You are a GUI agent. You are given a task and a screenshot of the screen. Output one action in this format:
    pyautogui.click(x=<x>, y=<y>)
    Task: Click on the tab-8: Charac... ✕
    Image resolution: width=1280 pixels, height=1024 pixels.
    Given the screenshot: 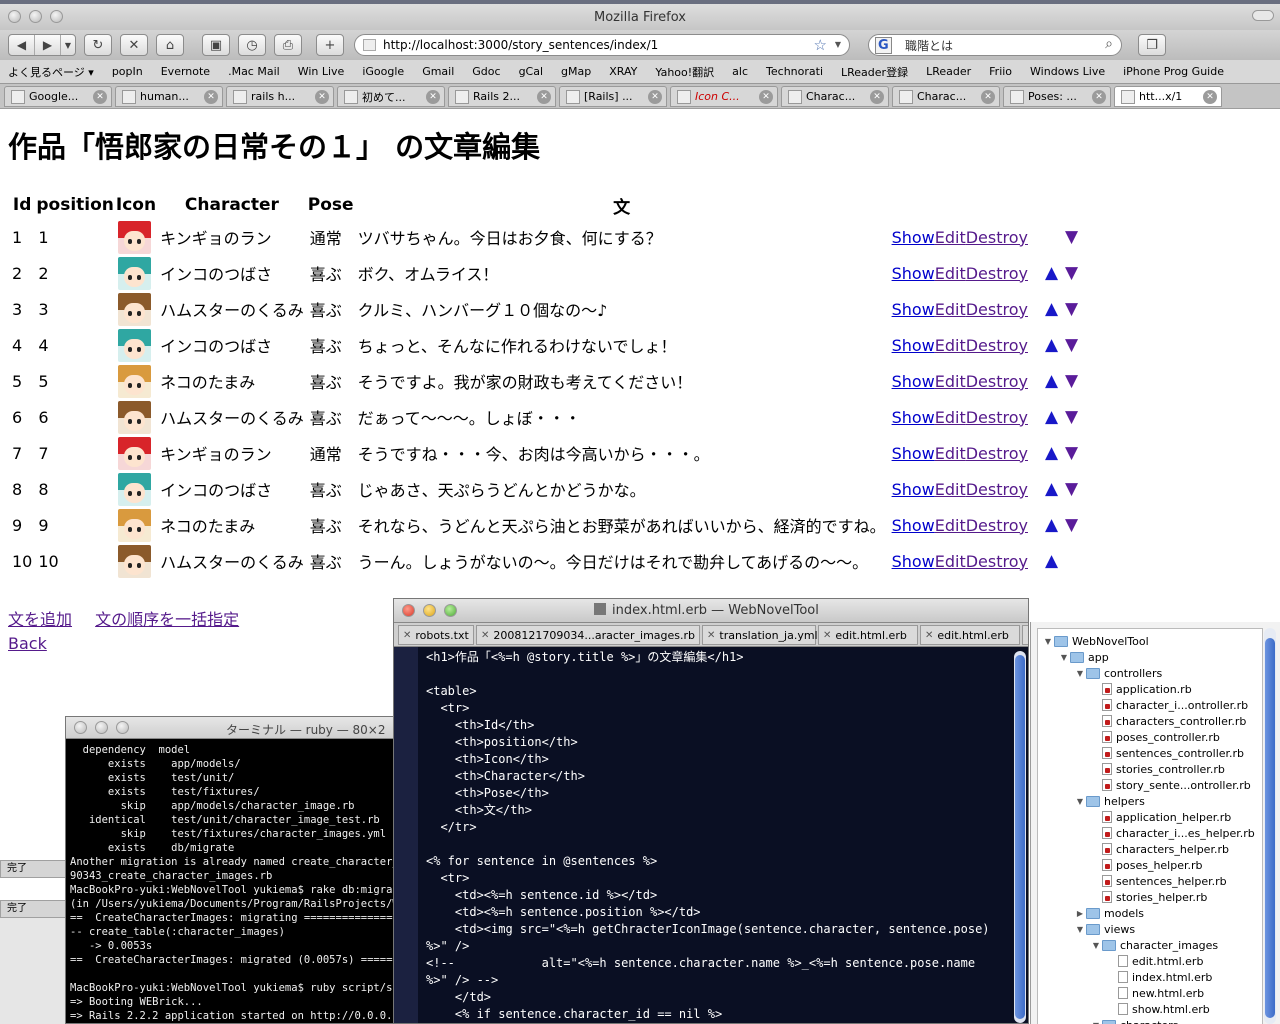 What is the action you would take?
    pyautogui.click(x=835, y=96)
    